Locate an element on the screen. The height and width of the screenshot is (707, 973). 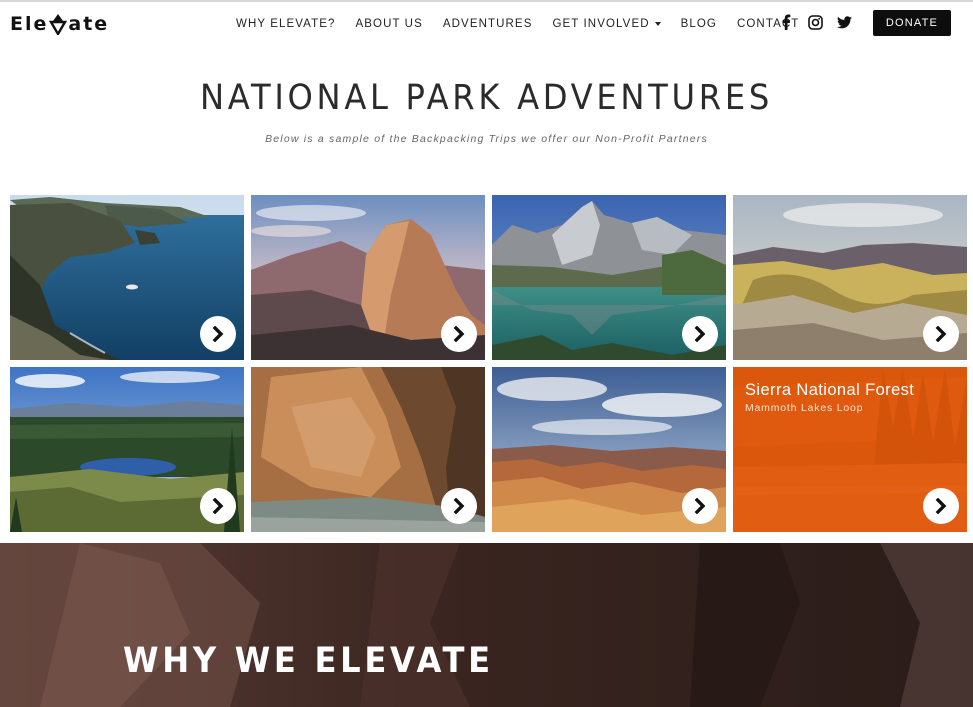
site-logo: Ele ate is located at coordinates (59, 24).